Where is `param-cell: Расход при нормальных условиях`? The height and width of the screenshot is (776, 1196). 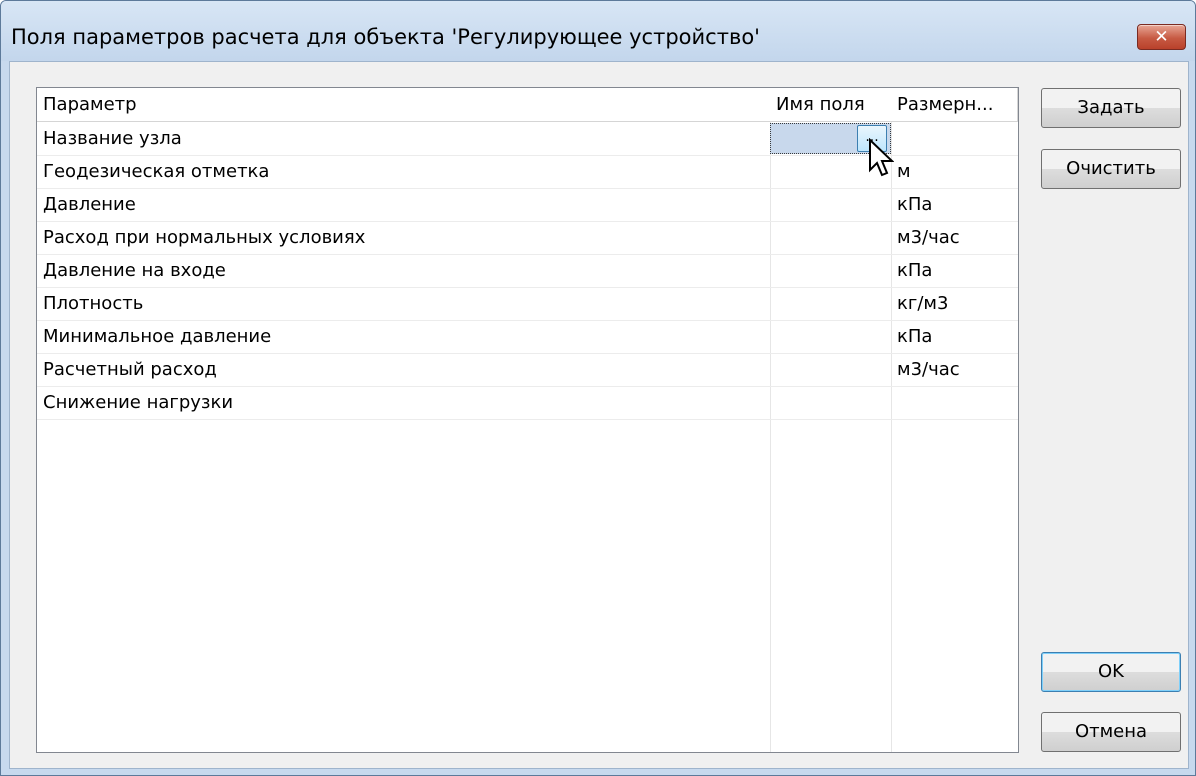 param-cell: Расход при нормальных условиях is located at coordinates (204, 237).